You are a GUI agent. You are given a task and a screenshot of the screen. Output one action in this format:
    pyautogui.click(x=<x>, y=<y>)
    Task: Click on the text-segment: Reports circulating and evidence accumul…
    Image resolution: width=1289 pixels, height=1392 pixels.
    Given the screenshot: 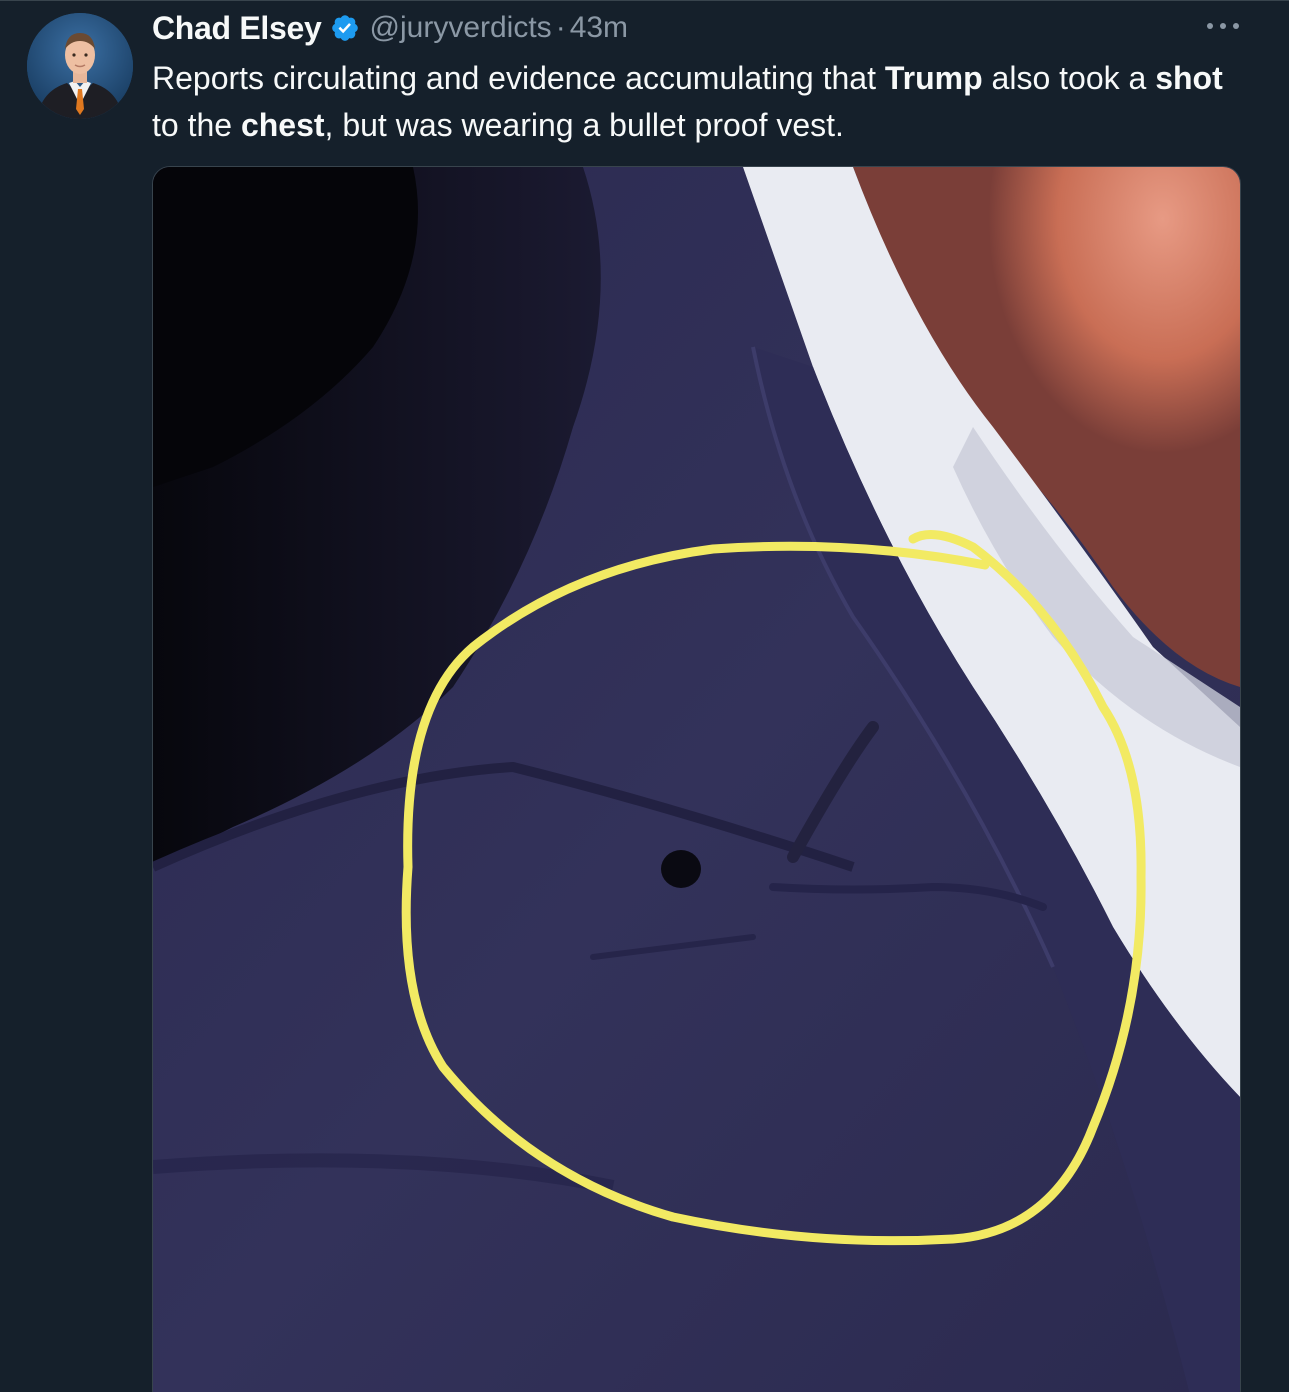 What is the action you would take?
    pyautogui.click(x=518, y=78)
    